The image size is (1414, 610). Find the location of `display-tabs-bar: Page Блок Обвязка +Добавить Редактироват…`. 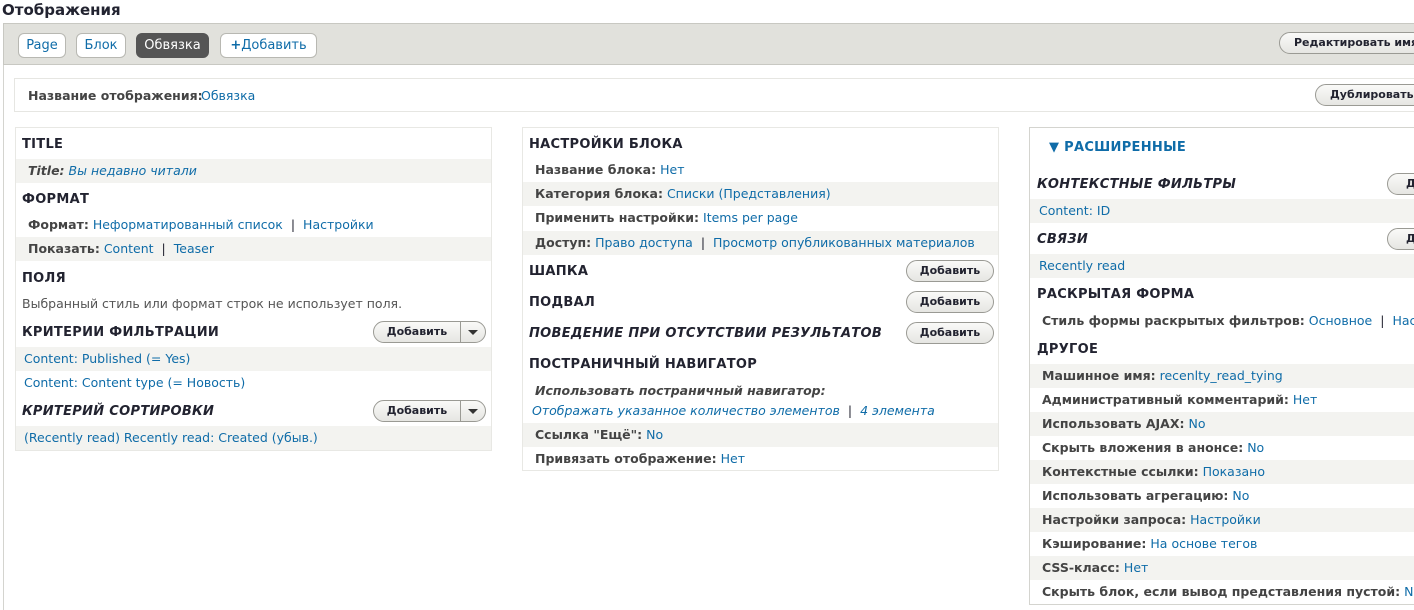

display-tabs-bar: Page Блок Обвязка +Добавить Редактироват… is located at coordinates (708, 44).